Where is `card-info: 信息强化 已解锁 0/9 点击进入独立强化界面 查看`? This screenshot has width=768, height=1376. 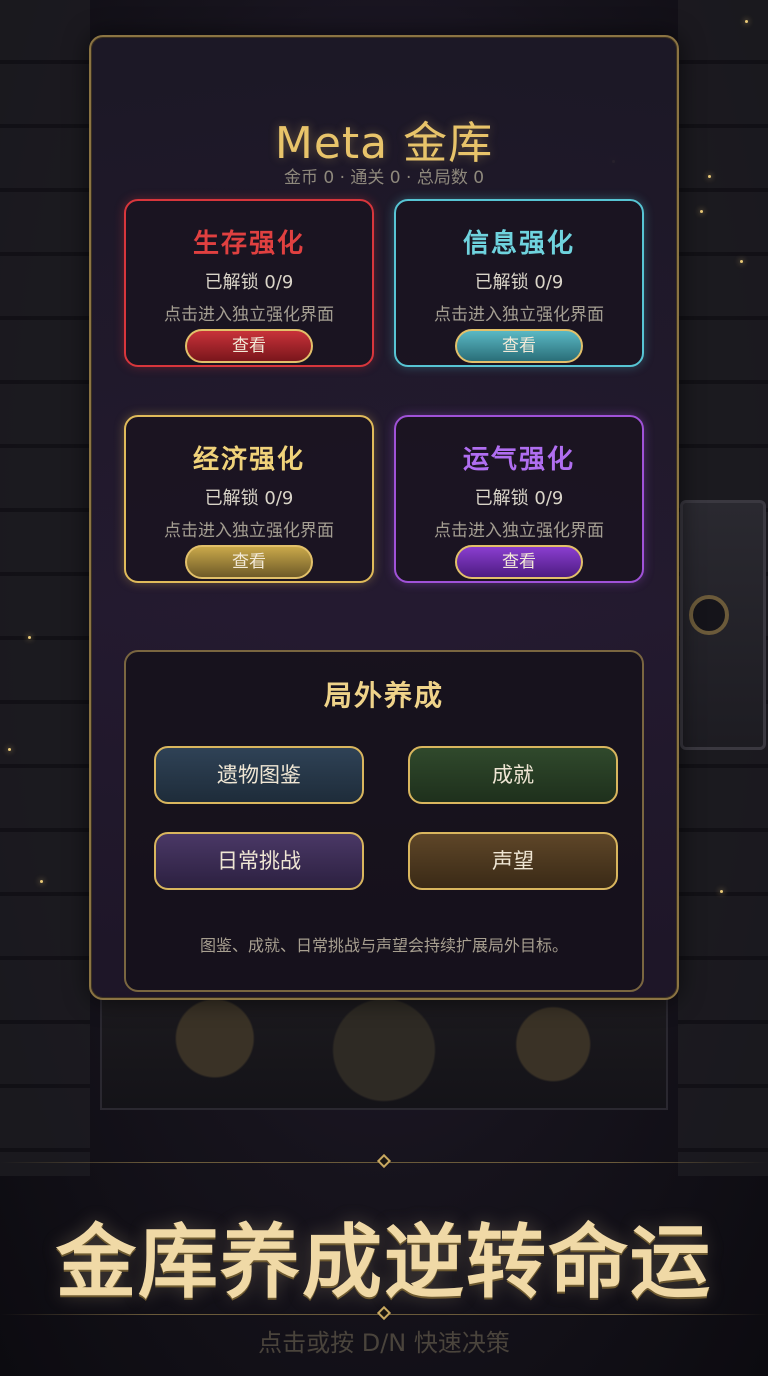
card-info: 信息强化 已解锁 0/9 点击进入独立强化界面 查看 is located at coordinates (519, 283).